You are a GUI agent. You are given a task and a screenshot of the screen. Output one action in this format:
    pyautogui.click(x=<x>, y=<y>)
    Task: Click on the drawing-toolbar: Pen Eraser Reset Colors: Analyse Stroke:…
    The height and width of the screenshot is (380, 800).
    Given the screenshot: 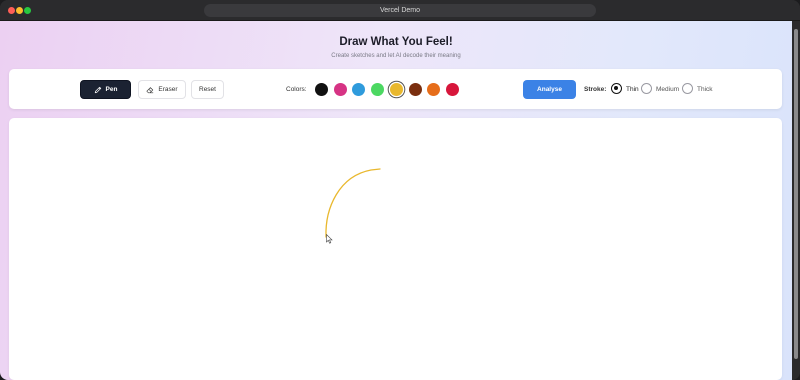 What is the action you would take?
    pyautogui.click(x=395, y=89)
    